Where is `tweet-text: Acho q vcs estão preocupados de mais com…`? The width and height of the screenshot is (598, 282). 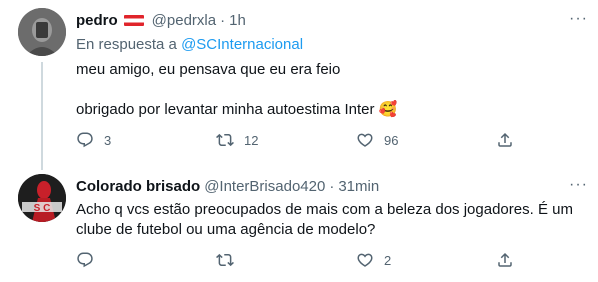
tweet-text: Acho q vcs estão preocupados de mais com… is located at coordinates (324, 219).